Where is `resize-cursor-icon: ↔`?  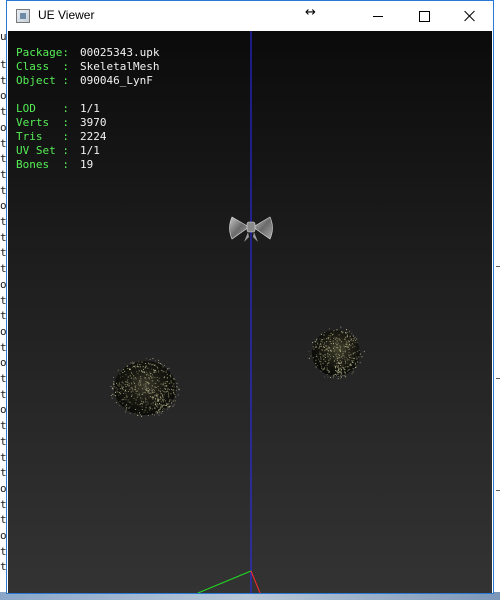 resize-cursor-icon: ↔ is located at coordinates (310, 12).